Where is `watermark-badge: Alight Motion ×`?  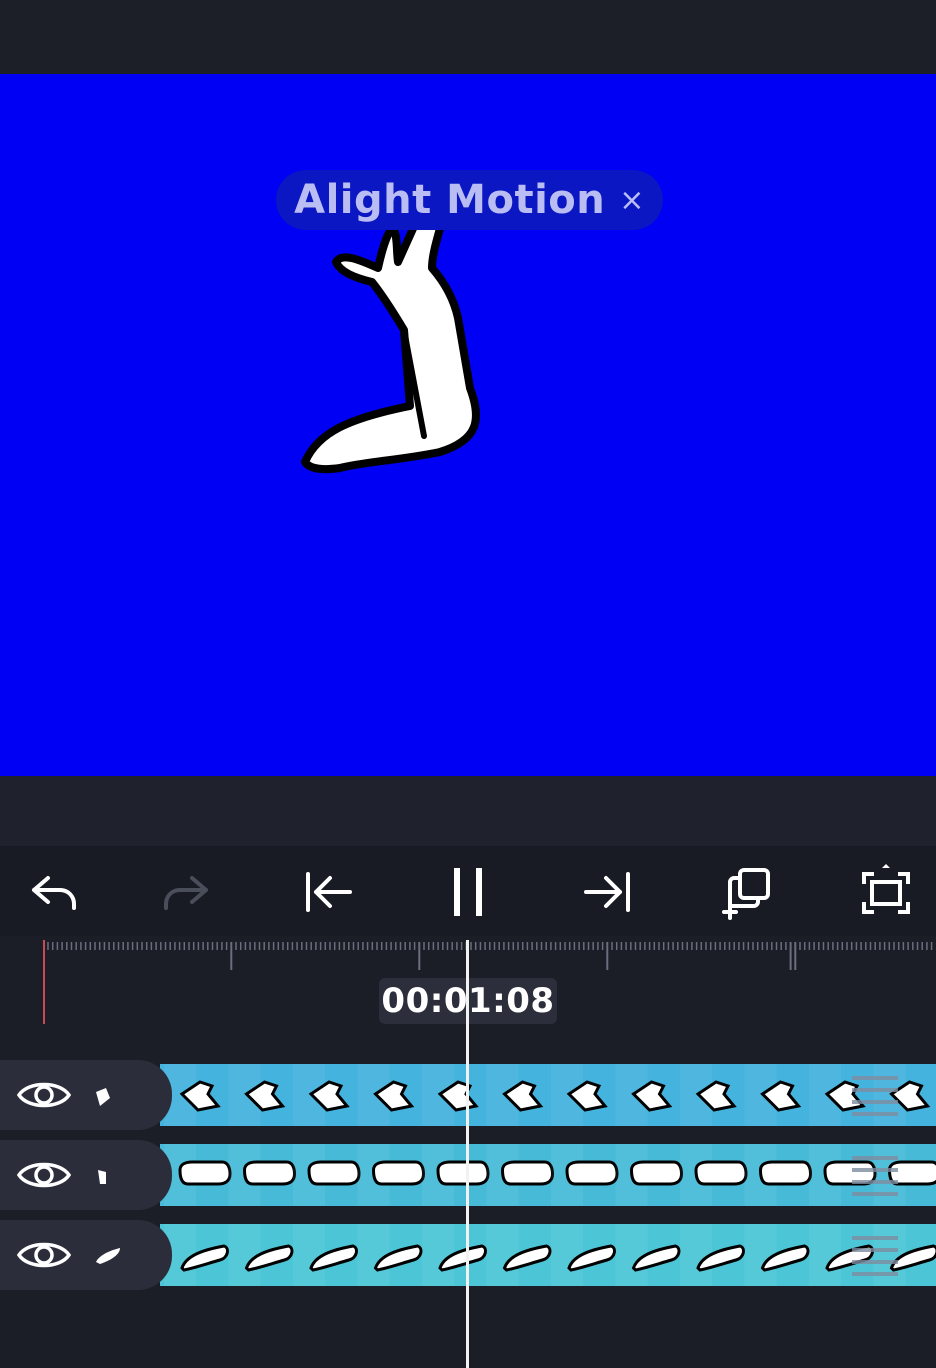 watermark-badge: Alight Motion × is located at coordinates (469, 200).